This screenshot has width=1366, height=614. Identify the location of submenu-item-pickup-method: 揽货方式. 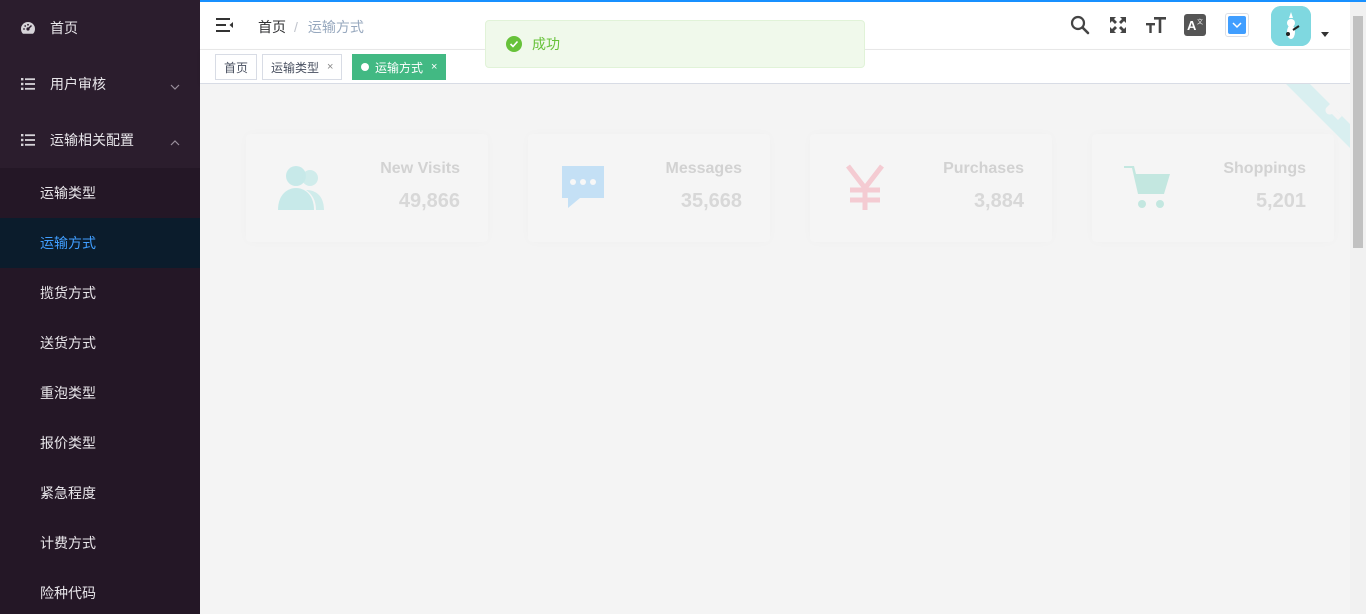
(100, 293).